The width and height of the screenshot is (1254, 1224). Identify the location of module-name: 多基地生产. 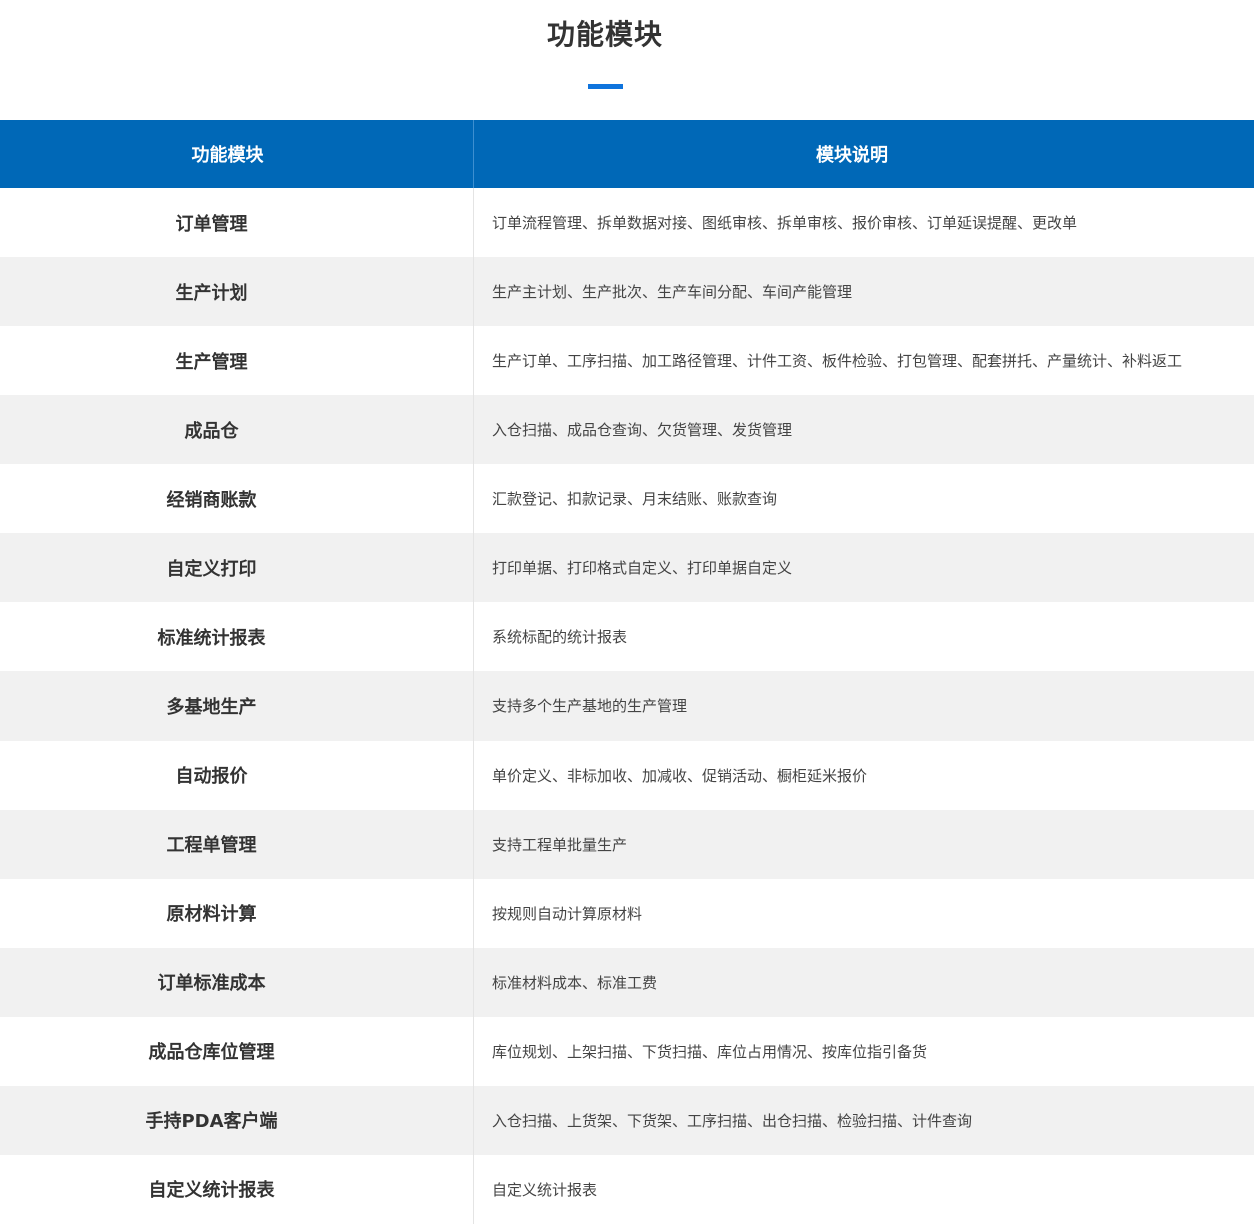
(237, 706).